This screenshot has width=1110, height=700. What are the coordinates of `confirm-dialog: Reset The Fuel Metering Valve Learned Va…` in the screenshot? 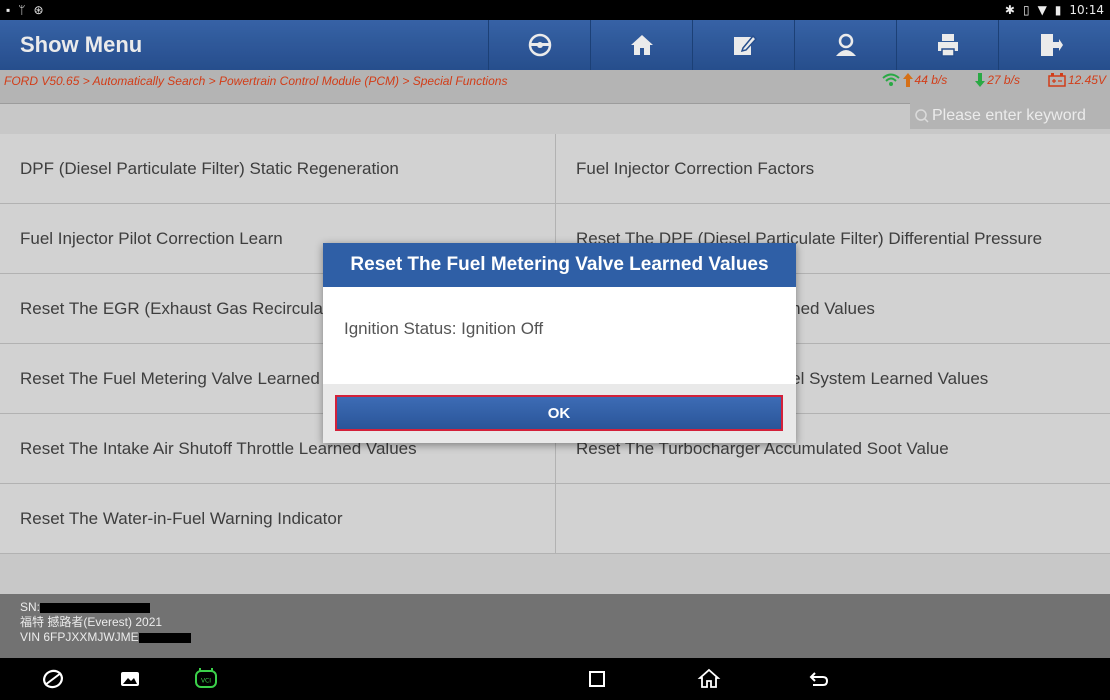 It's located at (559, 343).